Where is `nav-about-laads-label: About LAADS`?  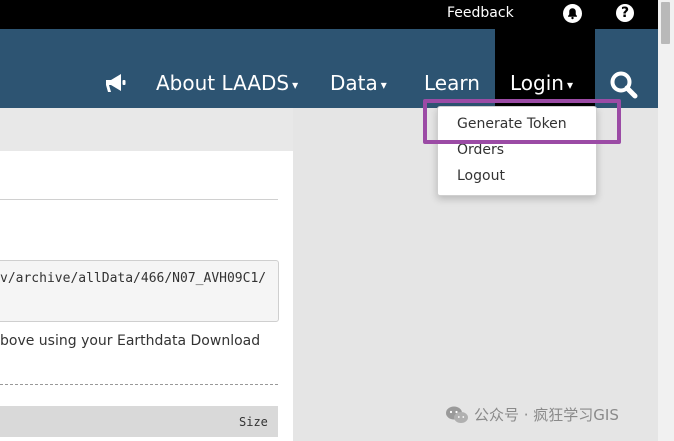
nav-about-laads-label: About LAADS is located at coordinates (223, 83).